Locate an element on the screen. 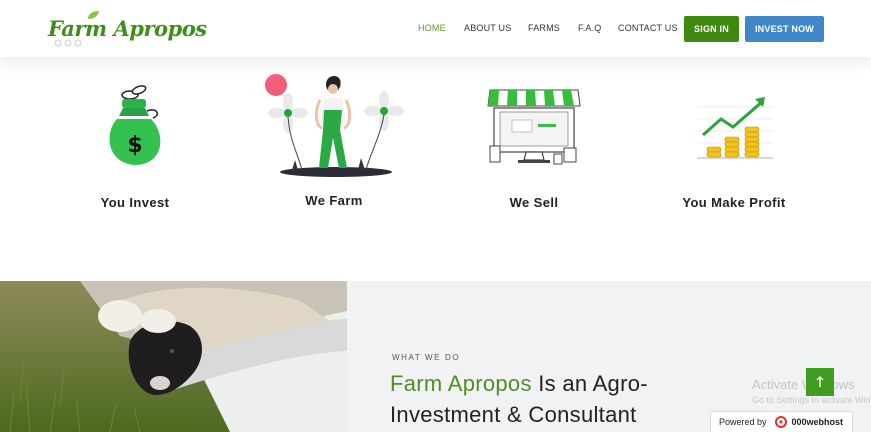 This screenshot has height=432, width=871. logo-text: Farm Apropos is located at coordinates (127, 28).